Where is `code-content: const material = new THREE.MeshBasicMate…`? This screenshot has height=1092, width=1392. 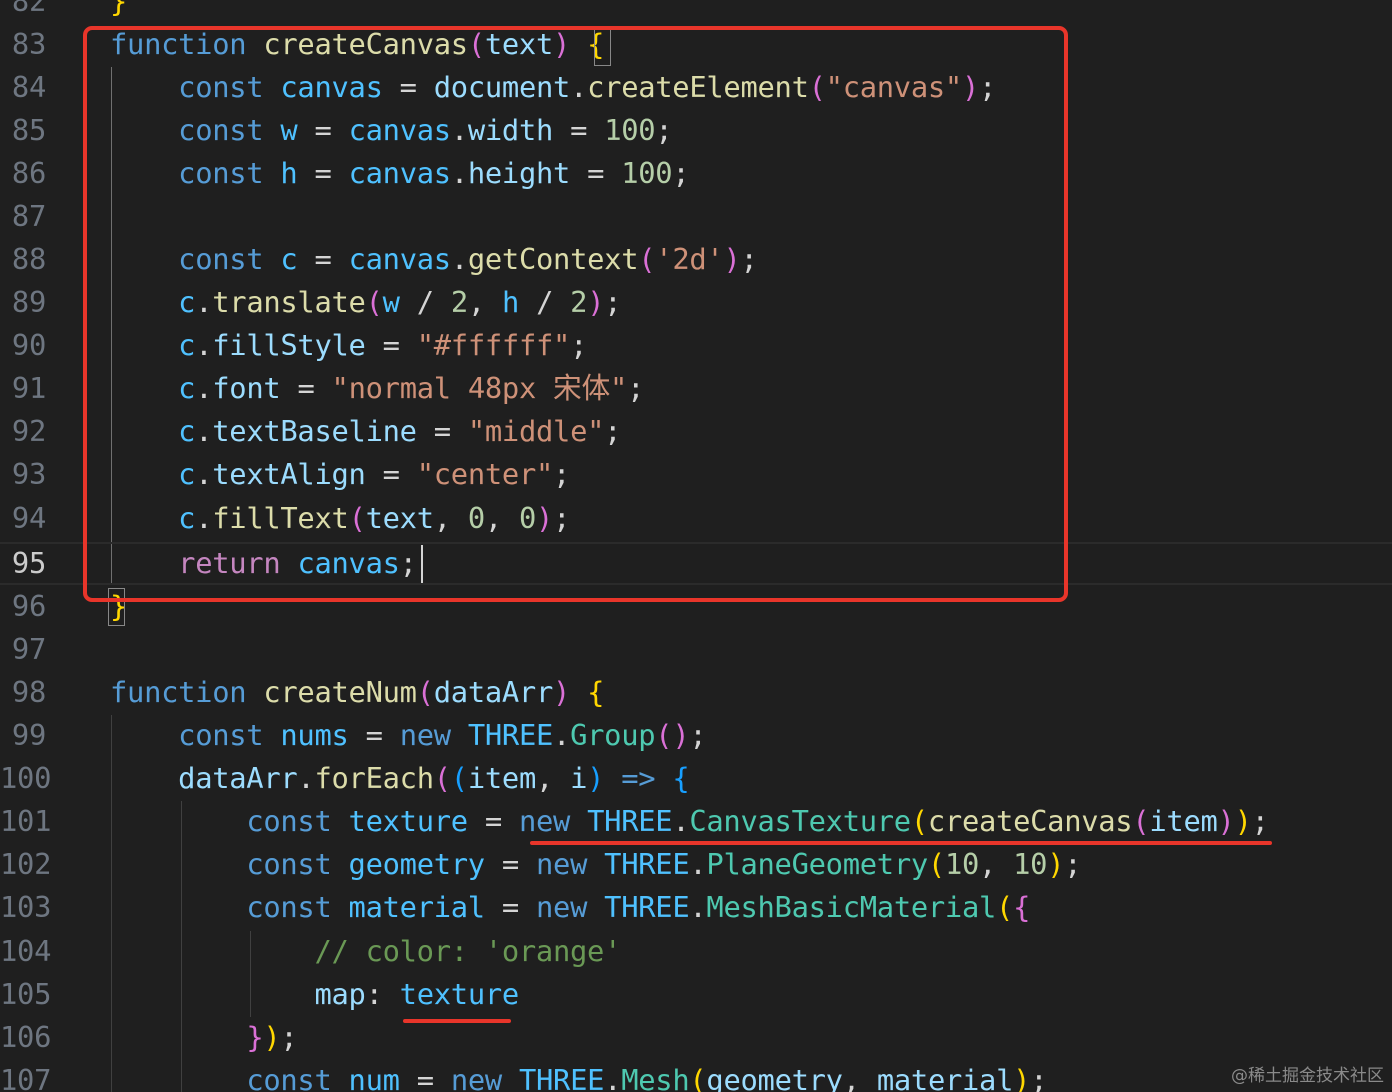 code-content: const material = new THREE.MeshBasicMate… is located at coordinates (638, 907).